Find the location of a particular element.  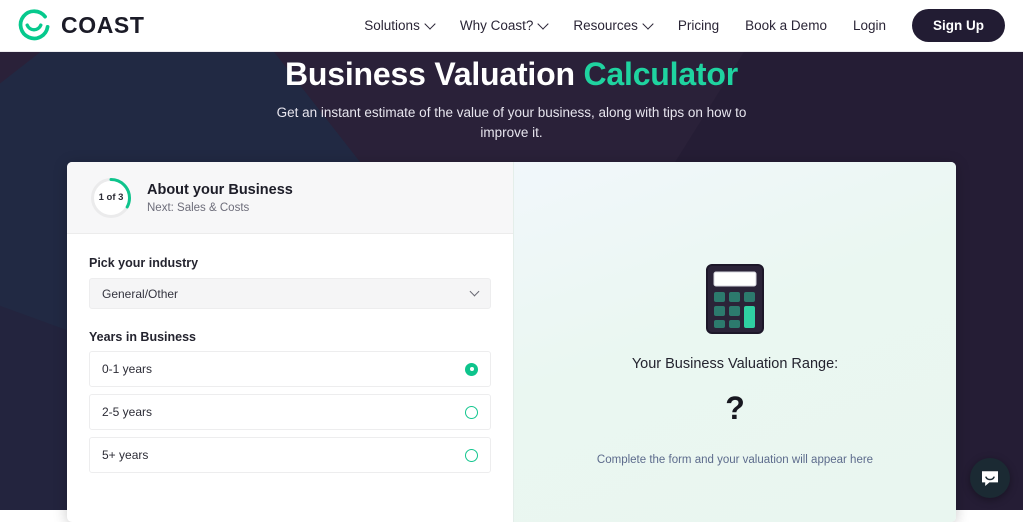

radio-option-label: 2-5 years is located at coordinates (127, 412).